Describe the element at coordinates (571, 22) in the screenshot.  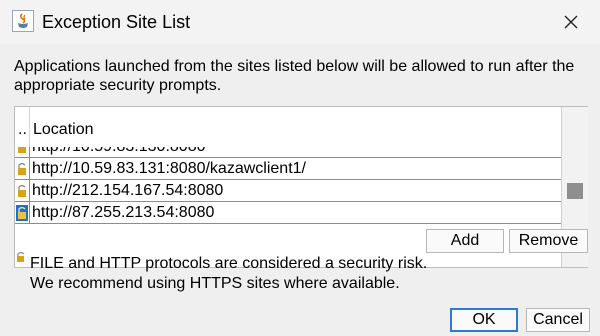
I see `close-icon` at that location.